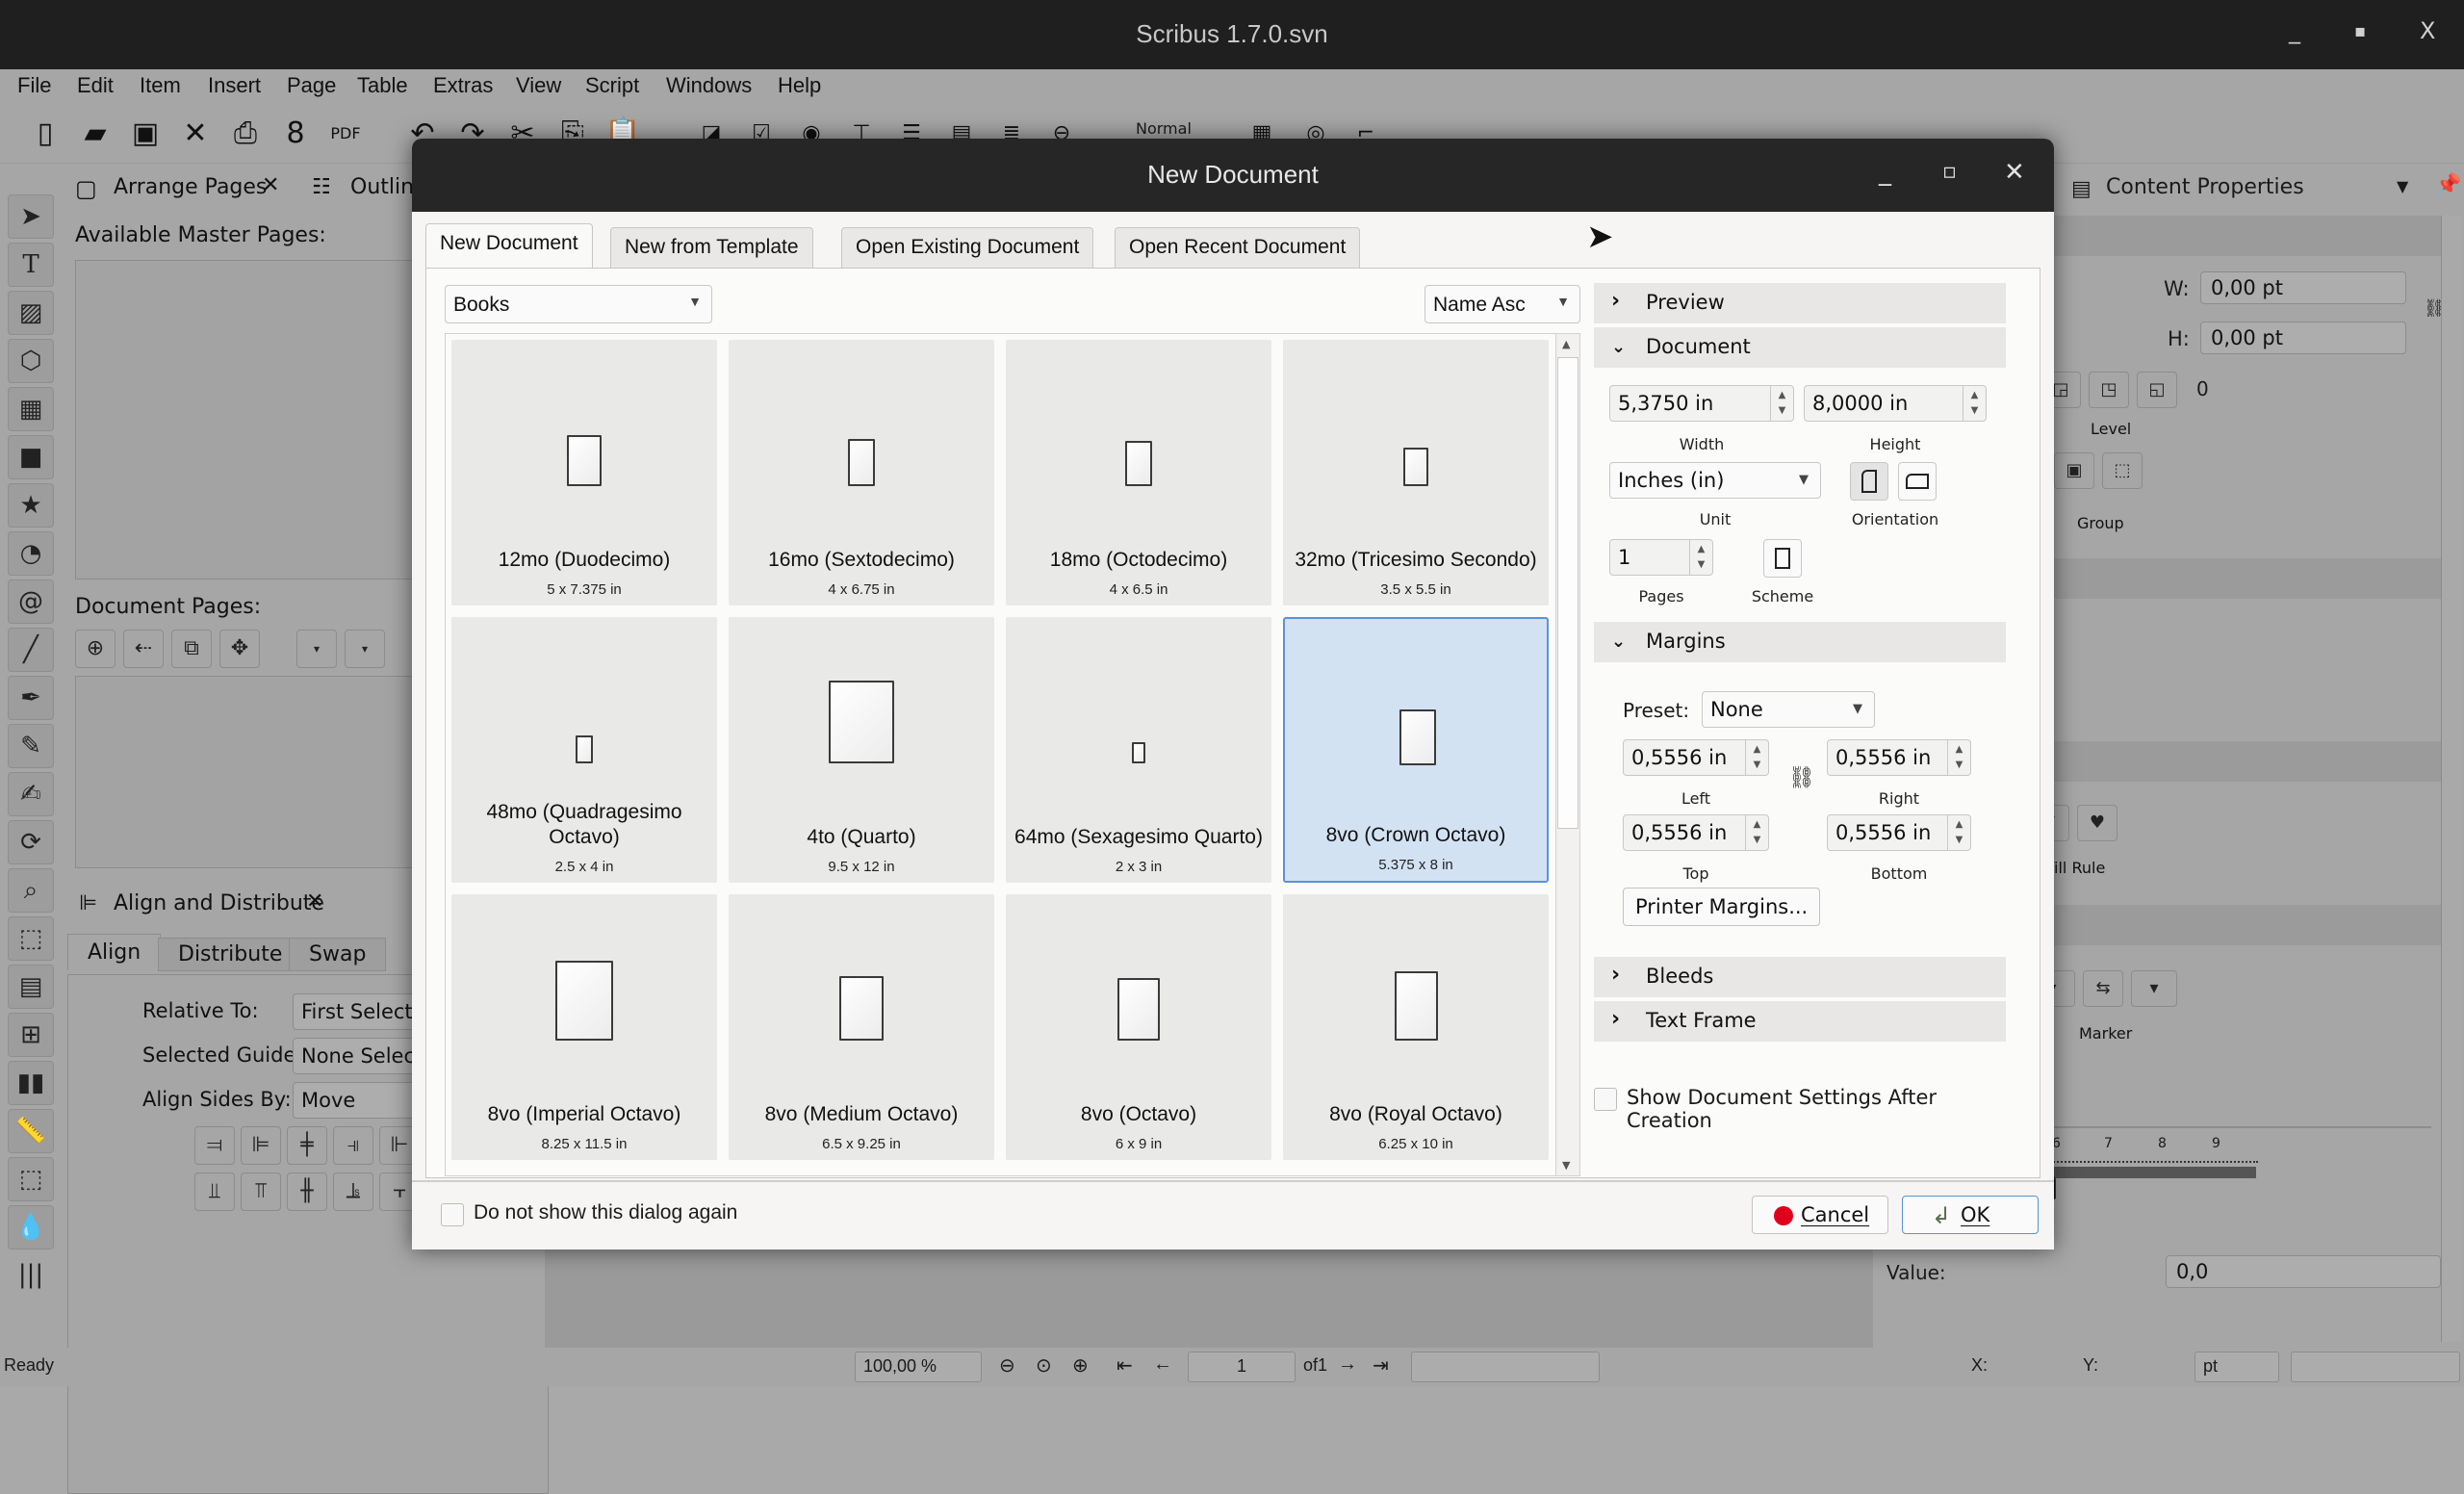 Image resolution: width=2464 pixels, height=1494 pixels. What do you see at coordinates (311, 85) in the screenshot?
I see `menu-page: Page` at bounding box center [311, 85].